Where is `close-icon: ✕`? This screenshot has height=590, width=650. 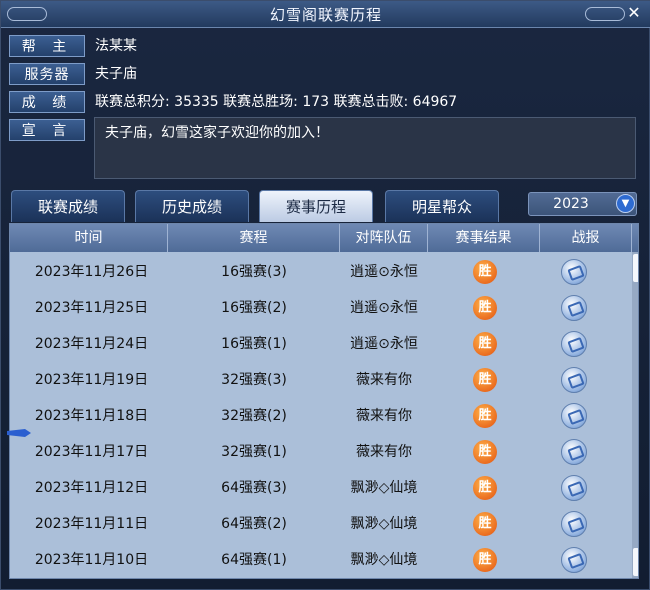 close-icon: ✕ is located at coordinates (634, 13).